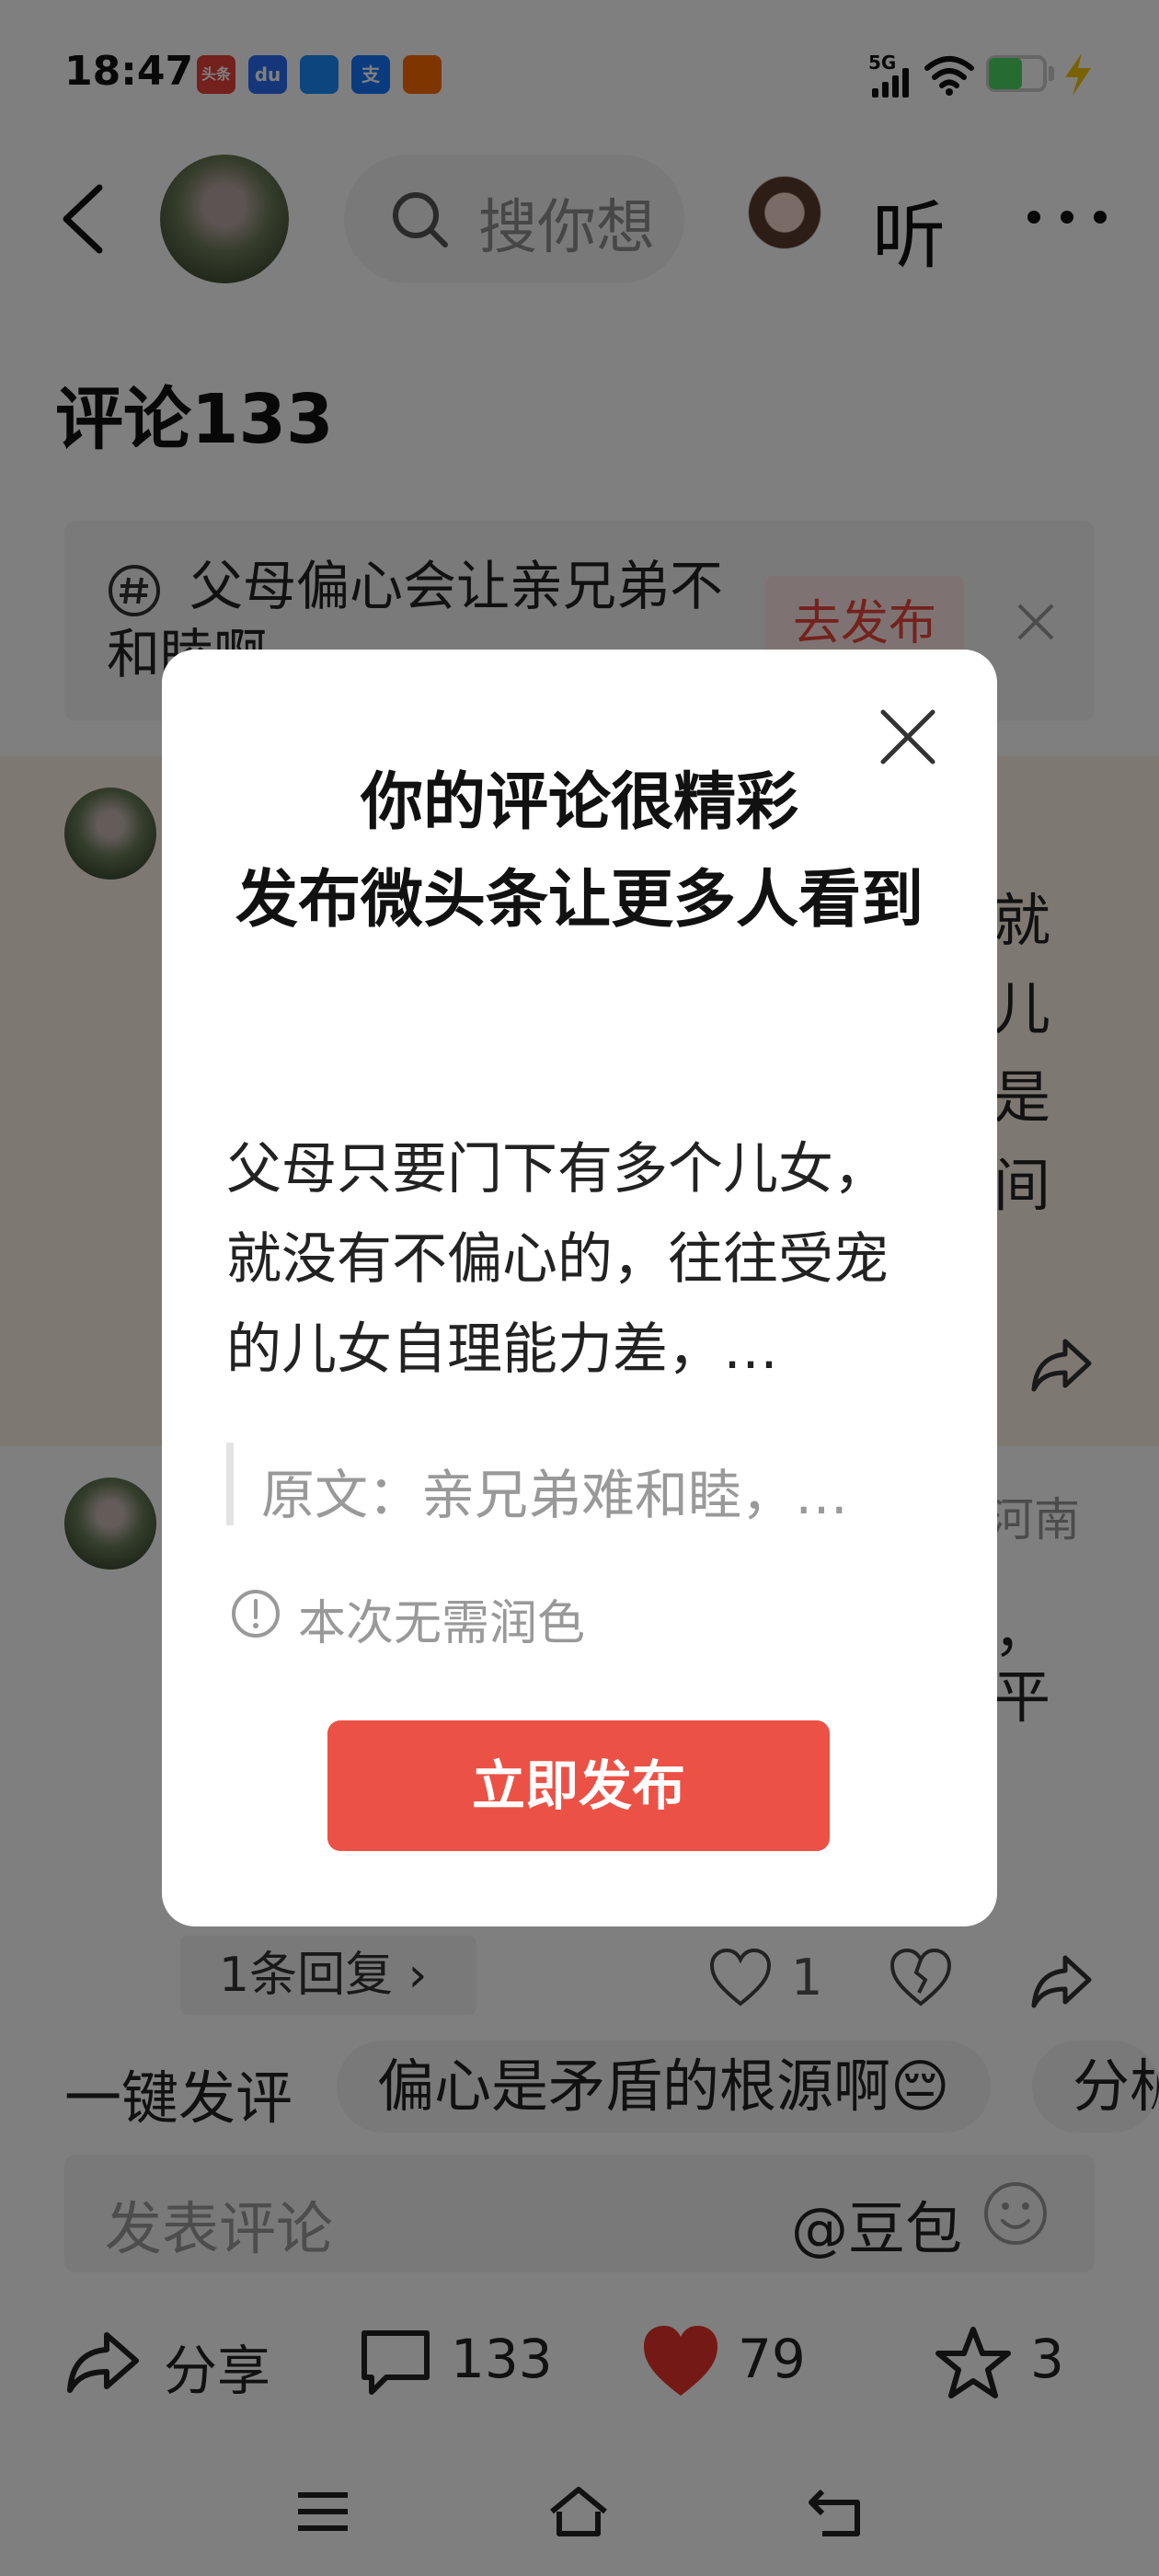  I want to click on dialog-title-line2: 发布微头条让更多人看到, so click(579, 900).